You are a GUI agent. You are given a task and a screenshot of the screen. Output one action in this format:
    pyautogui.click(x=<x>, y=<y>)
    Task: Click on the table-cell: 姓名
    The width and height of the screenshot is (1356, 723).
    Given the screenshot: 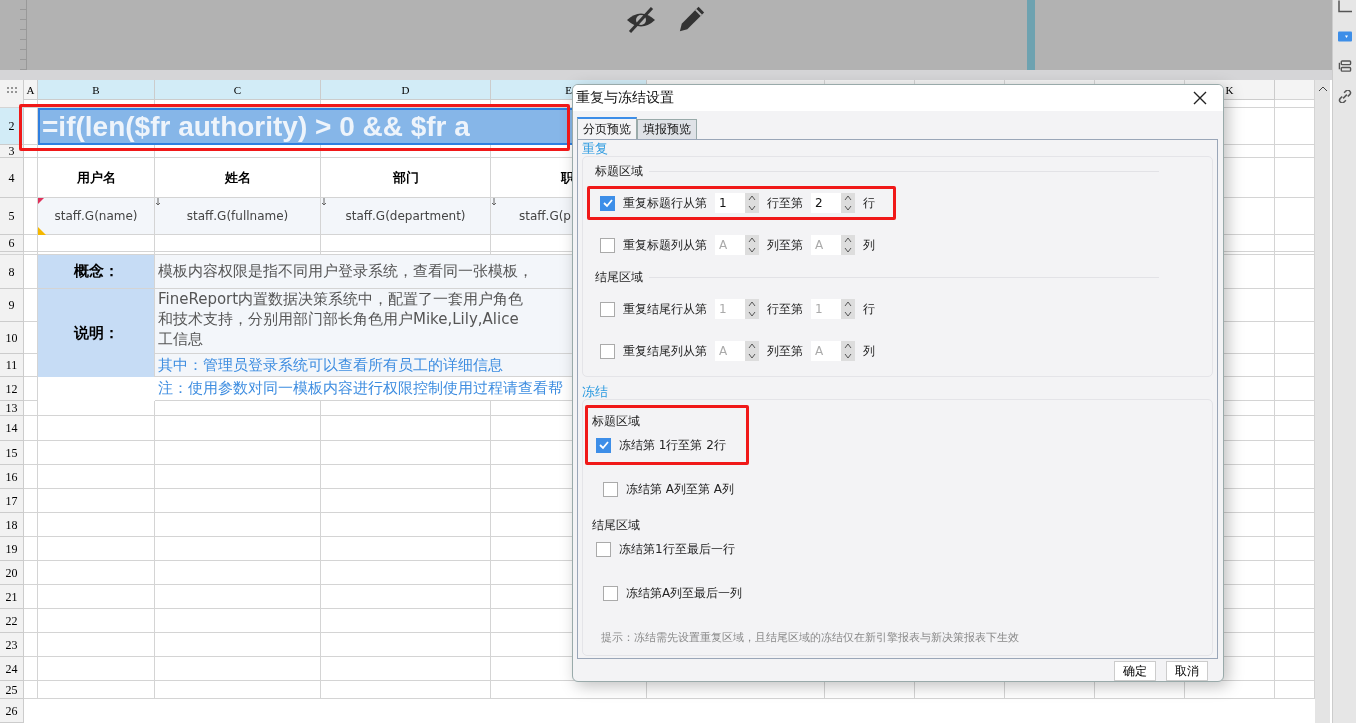 What is the action you would take?
    pyautogui.click(x=238, y=178)
    